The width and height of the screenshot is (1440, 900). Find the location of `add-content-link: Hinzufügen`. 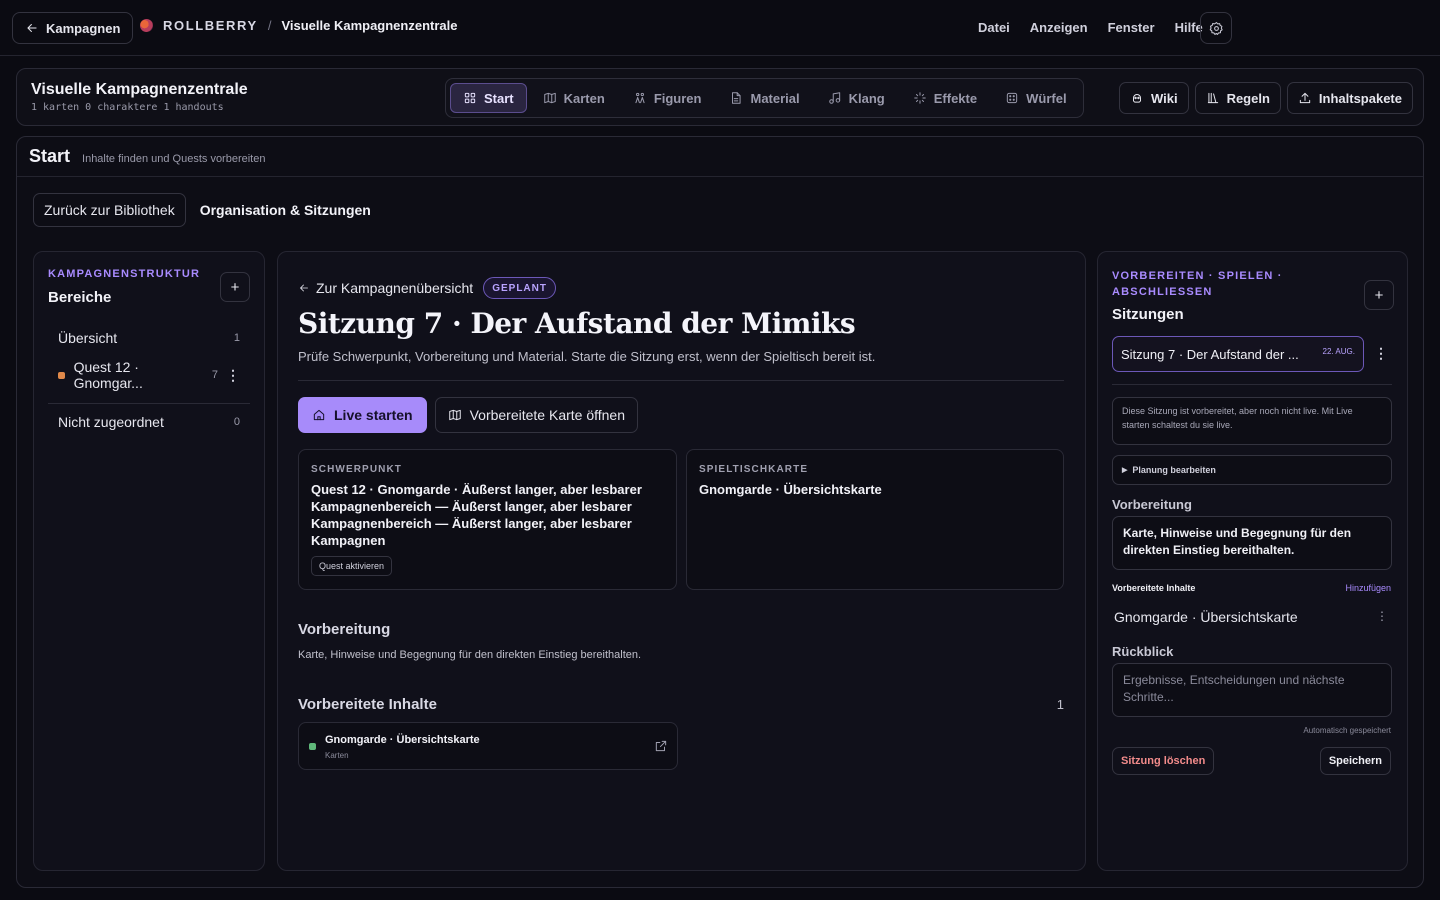

add-content-link: Hinzufügen is located at coordinates (1368, 588).